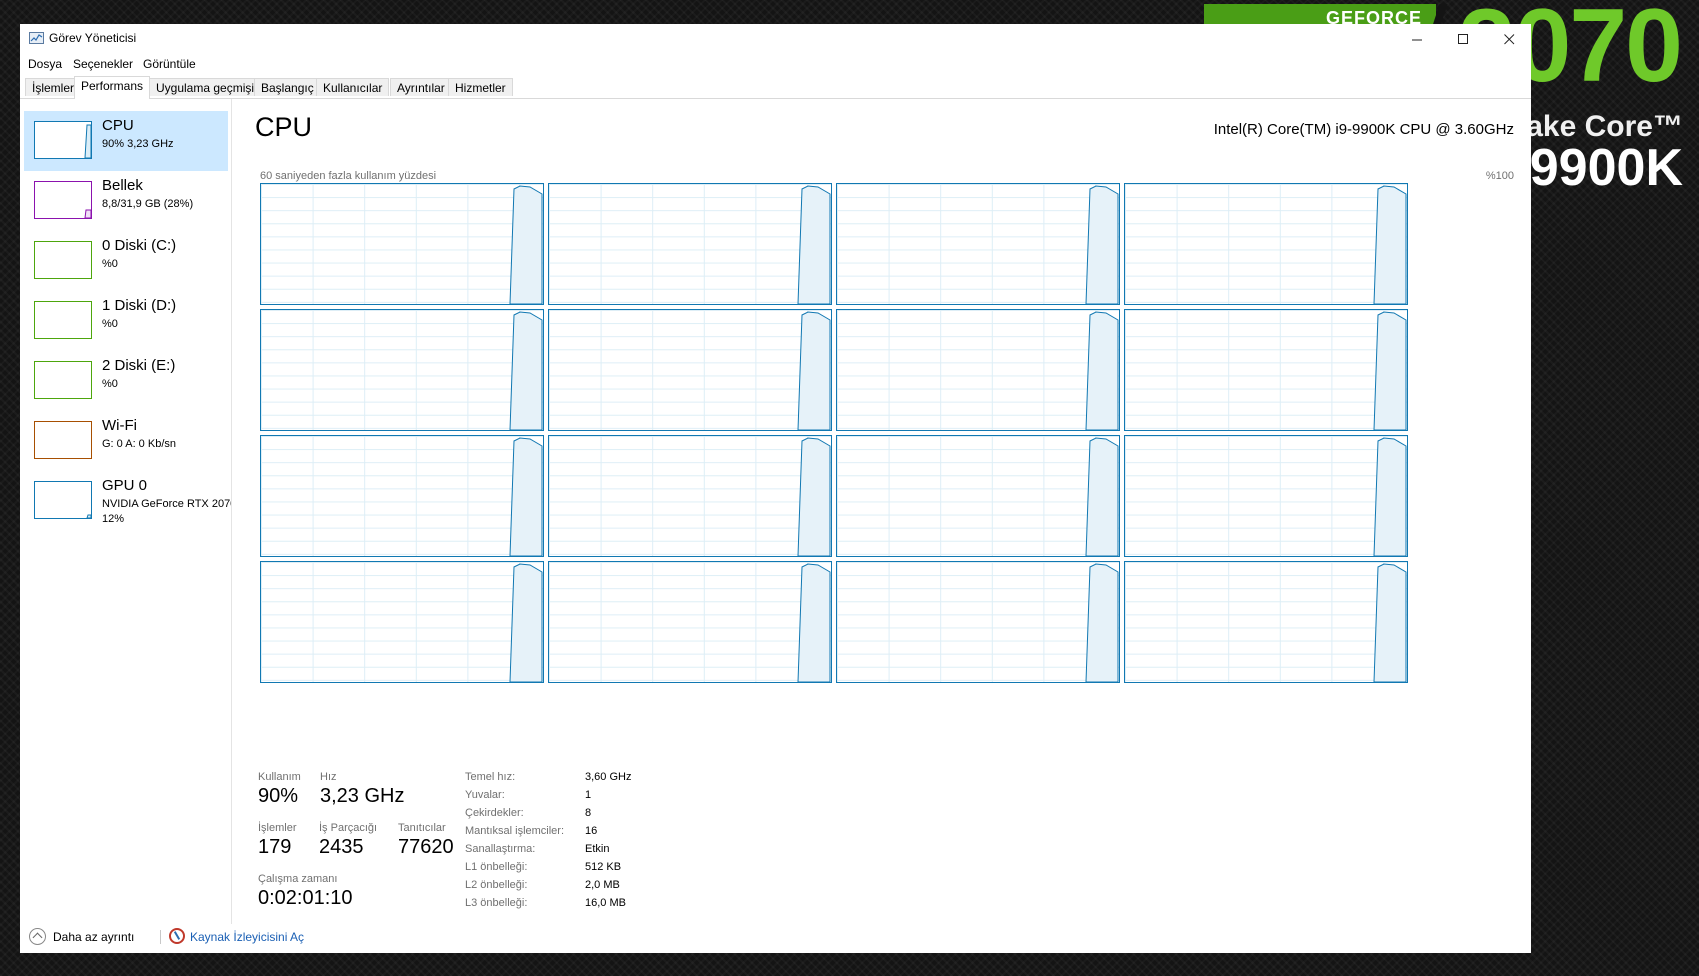 The height and width of the screenshot is (976, 1699). I want to click on sidebar-item-bellek: Bellek 8,8/31,9 GB (28%), so click(126, 201).